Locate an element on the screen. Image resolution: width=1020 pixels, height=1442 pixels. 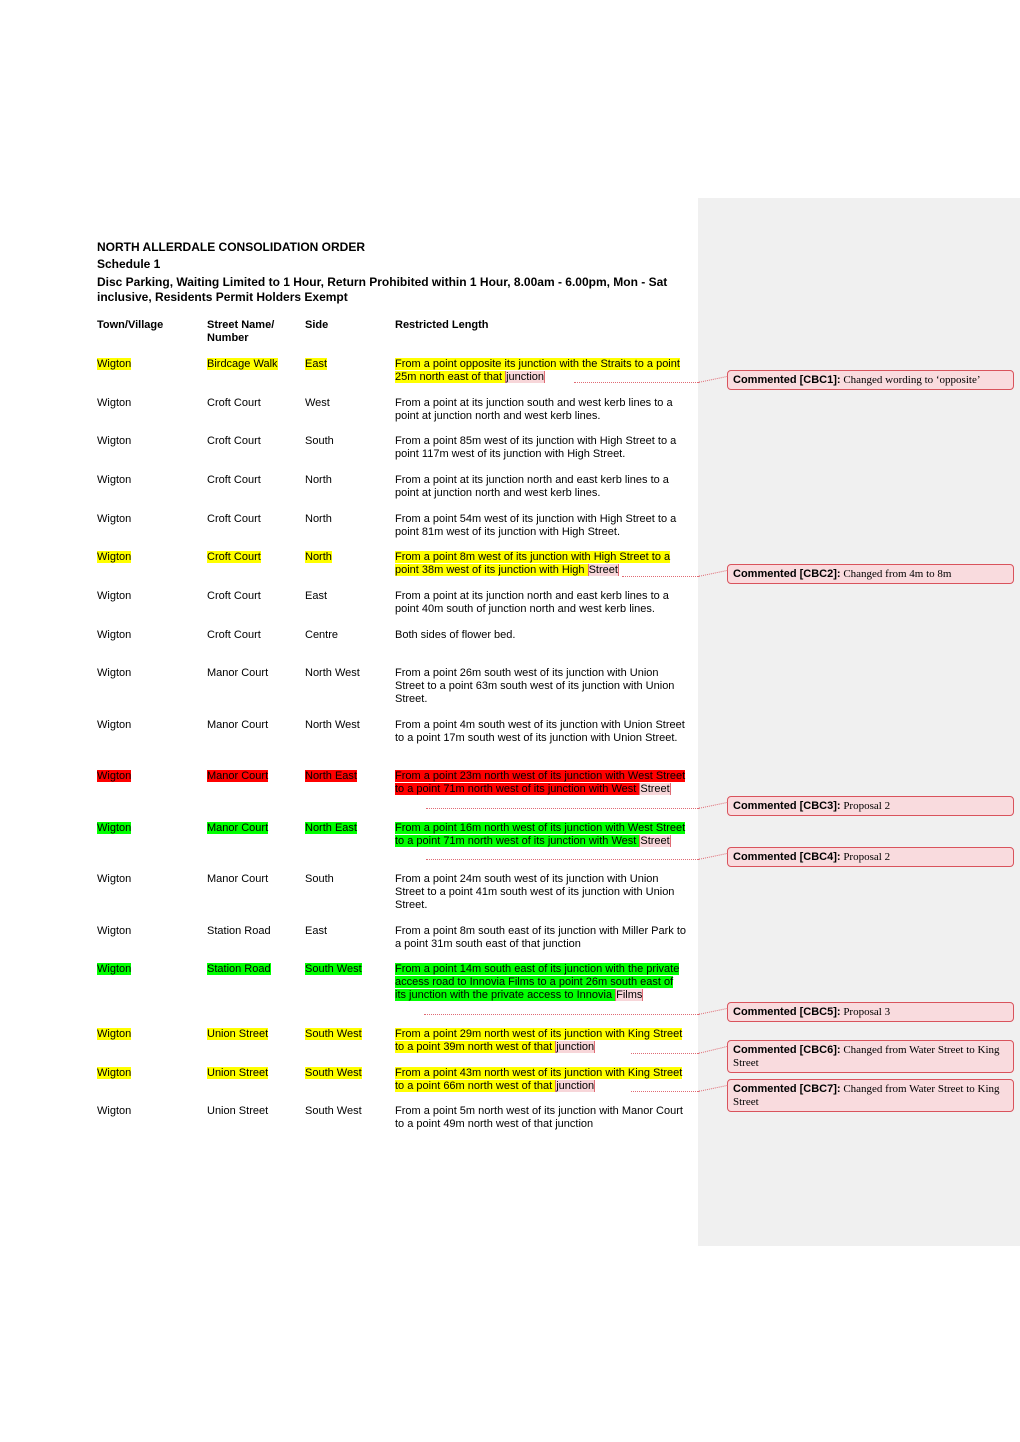
header-side: Side is located at coordinates (317, 325).